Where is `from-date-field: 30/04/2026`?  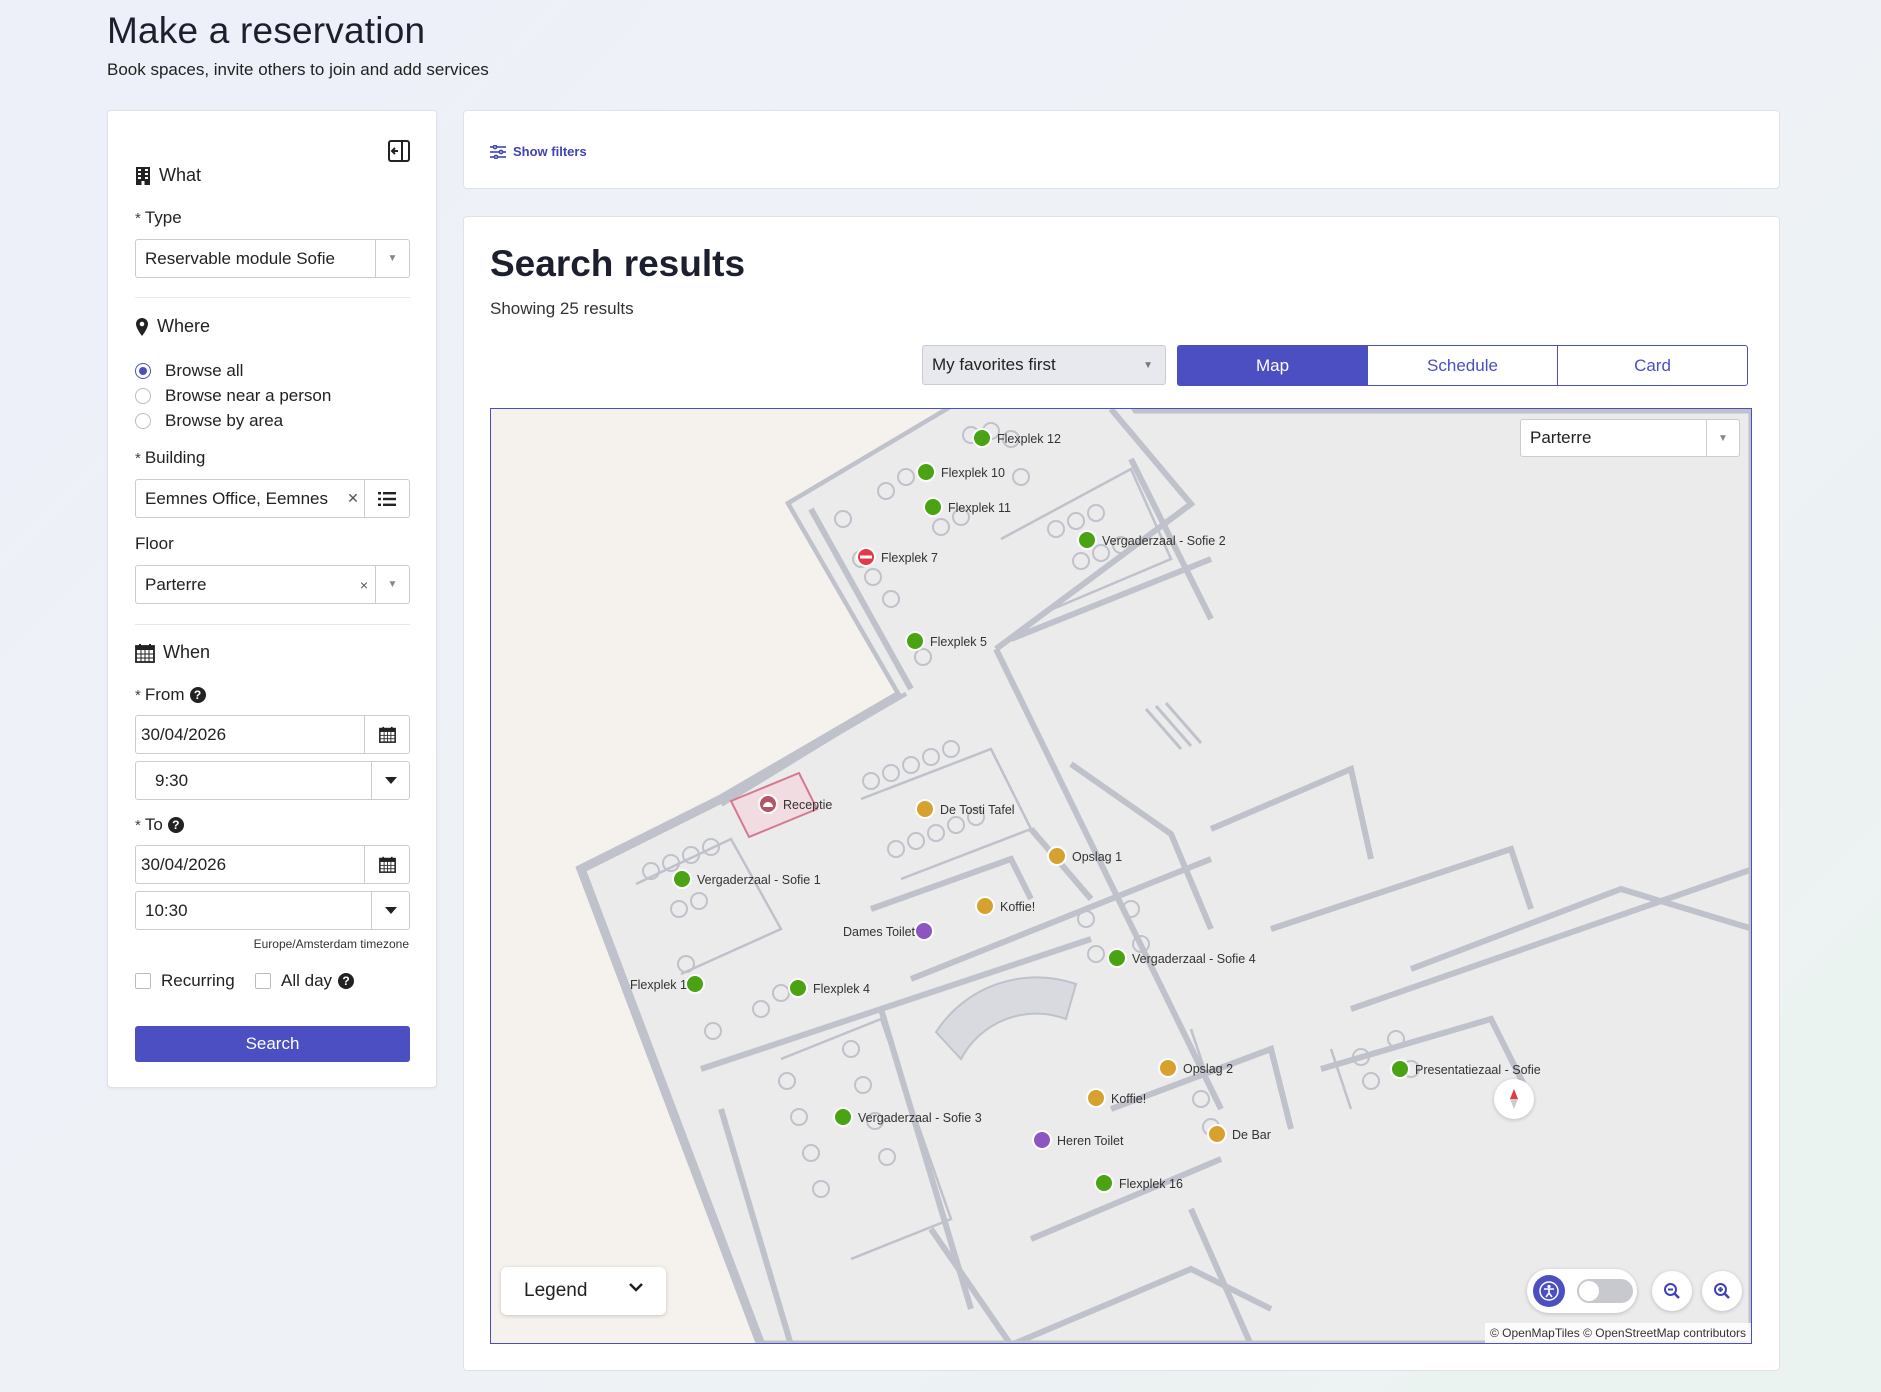 from-date-field: 30/04/2026 is located at coordinates (272, 734).